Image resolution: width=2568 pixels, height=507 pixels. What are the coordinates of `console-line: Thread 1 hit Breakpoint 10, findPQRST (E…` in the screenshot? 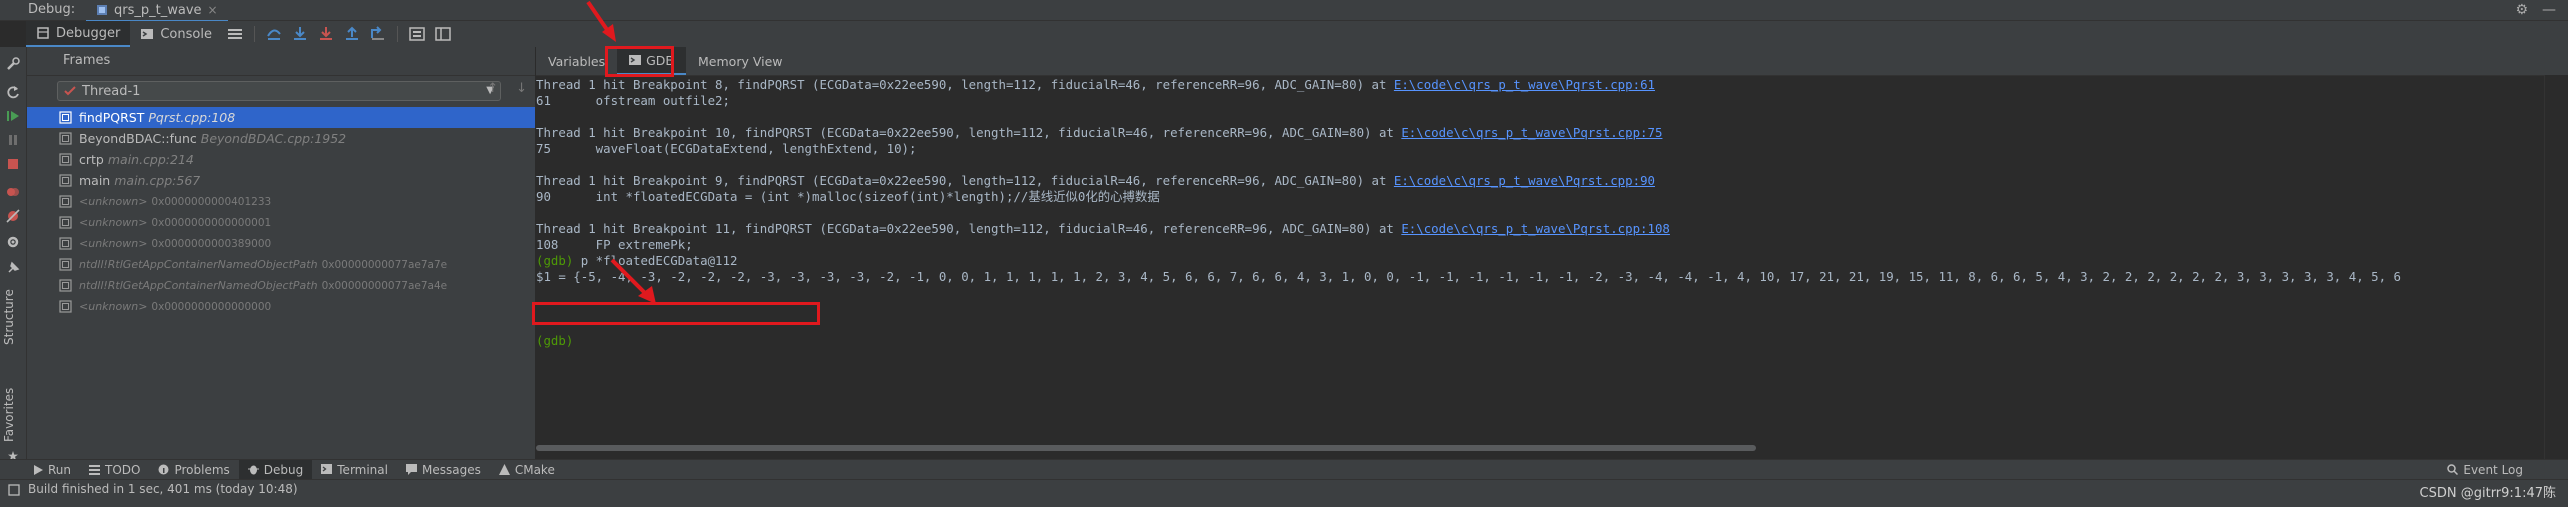 It's located at (1099, 133).